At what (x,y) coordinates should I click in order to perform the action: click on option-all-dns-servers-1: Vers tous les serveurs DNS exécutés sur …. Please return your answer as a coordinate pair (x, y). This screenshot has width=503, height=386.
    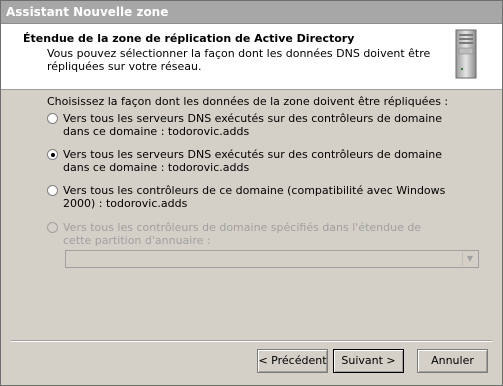
    Looking at the image, I should click on (247, 125).